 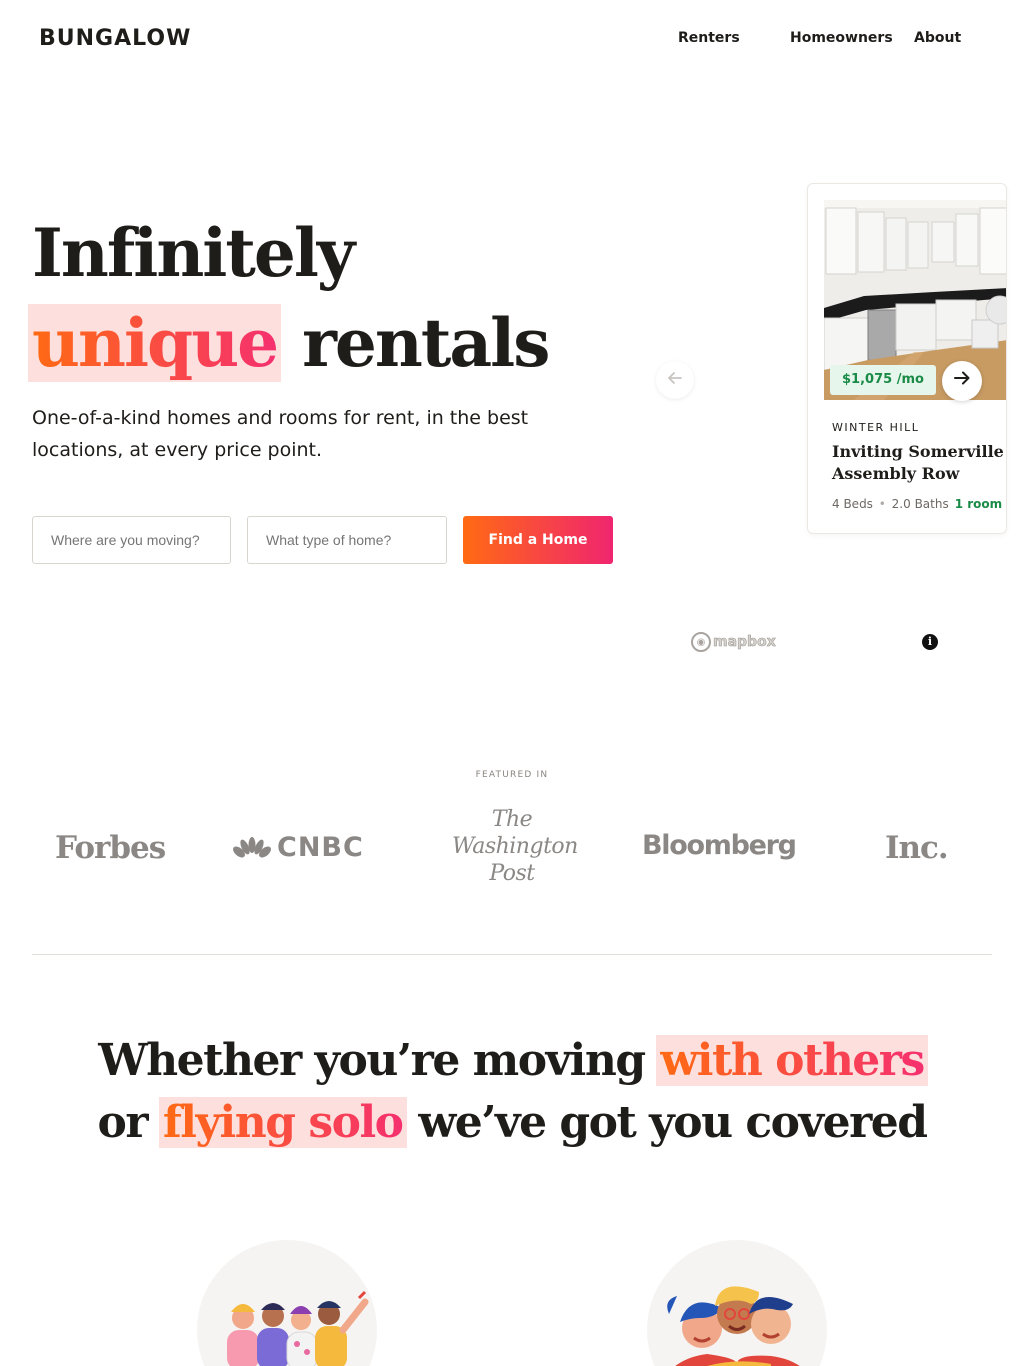 What do you see at coordinates (896, 473) in the screenshot?
I see `listing-title-line2: Assembly Row` at bounding box center [896, 473].